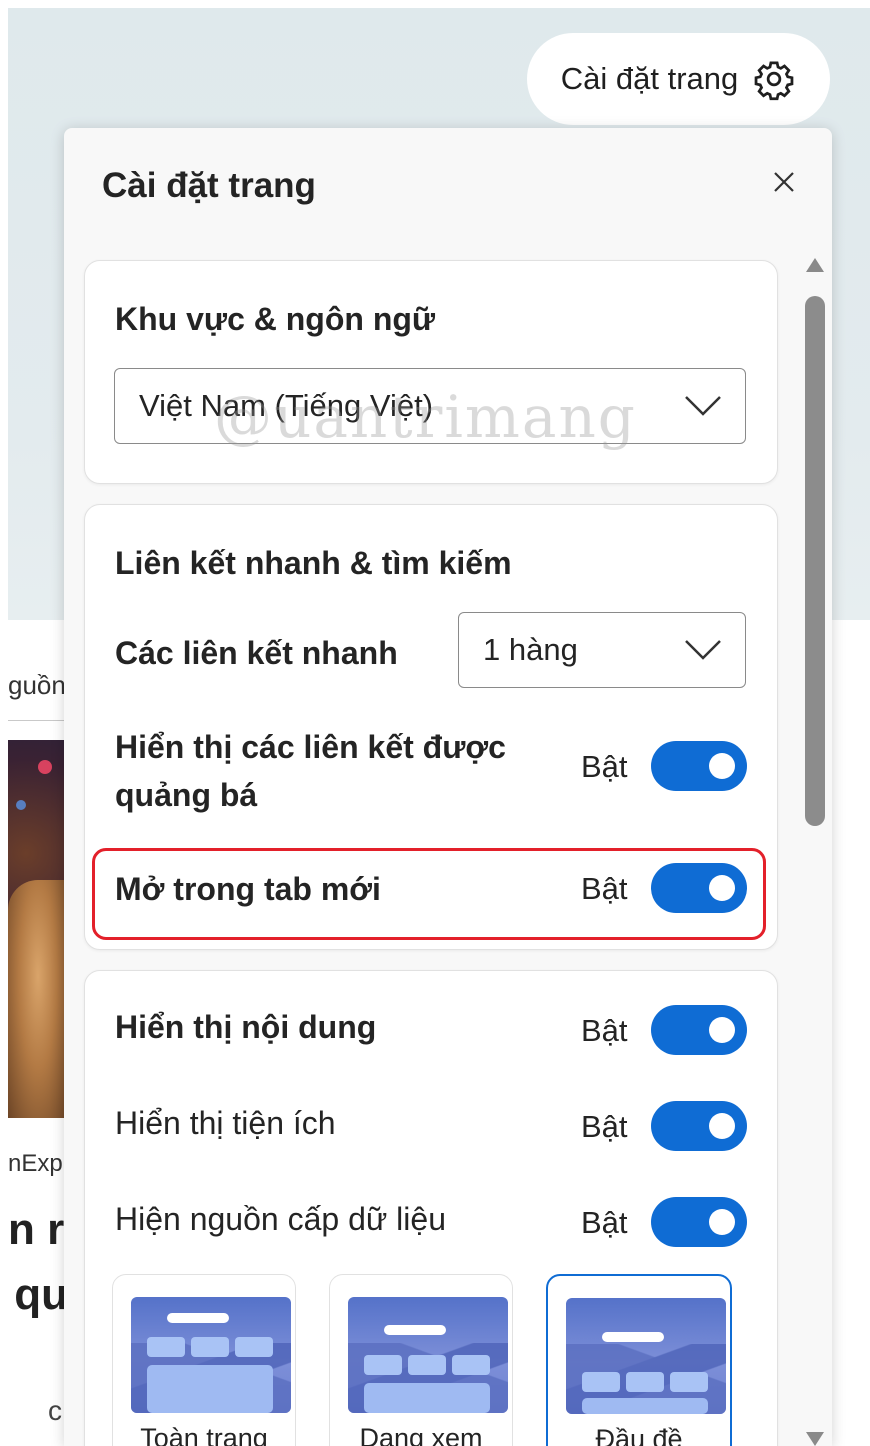  Describe the element at coordinates (286, 405) in the screenshot. I see `region-select-value: Việt Nam (Tiếng Việt)` at that location.